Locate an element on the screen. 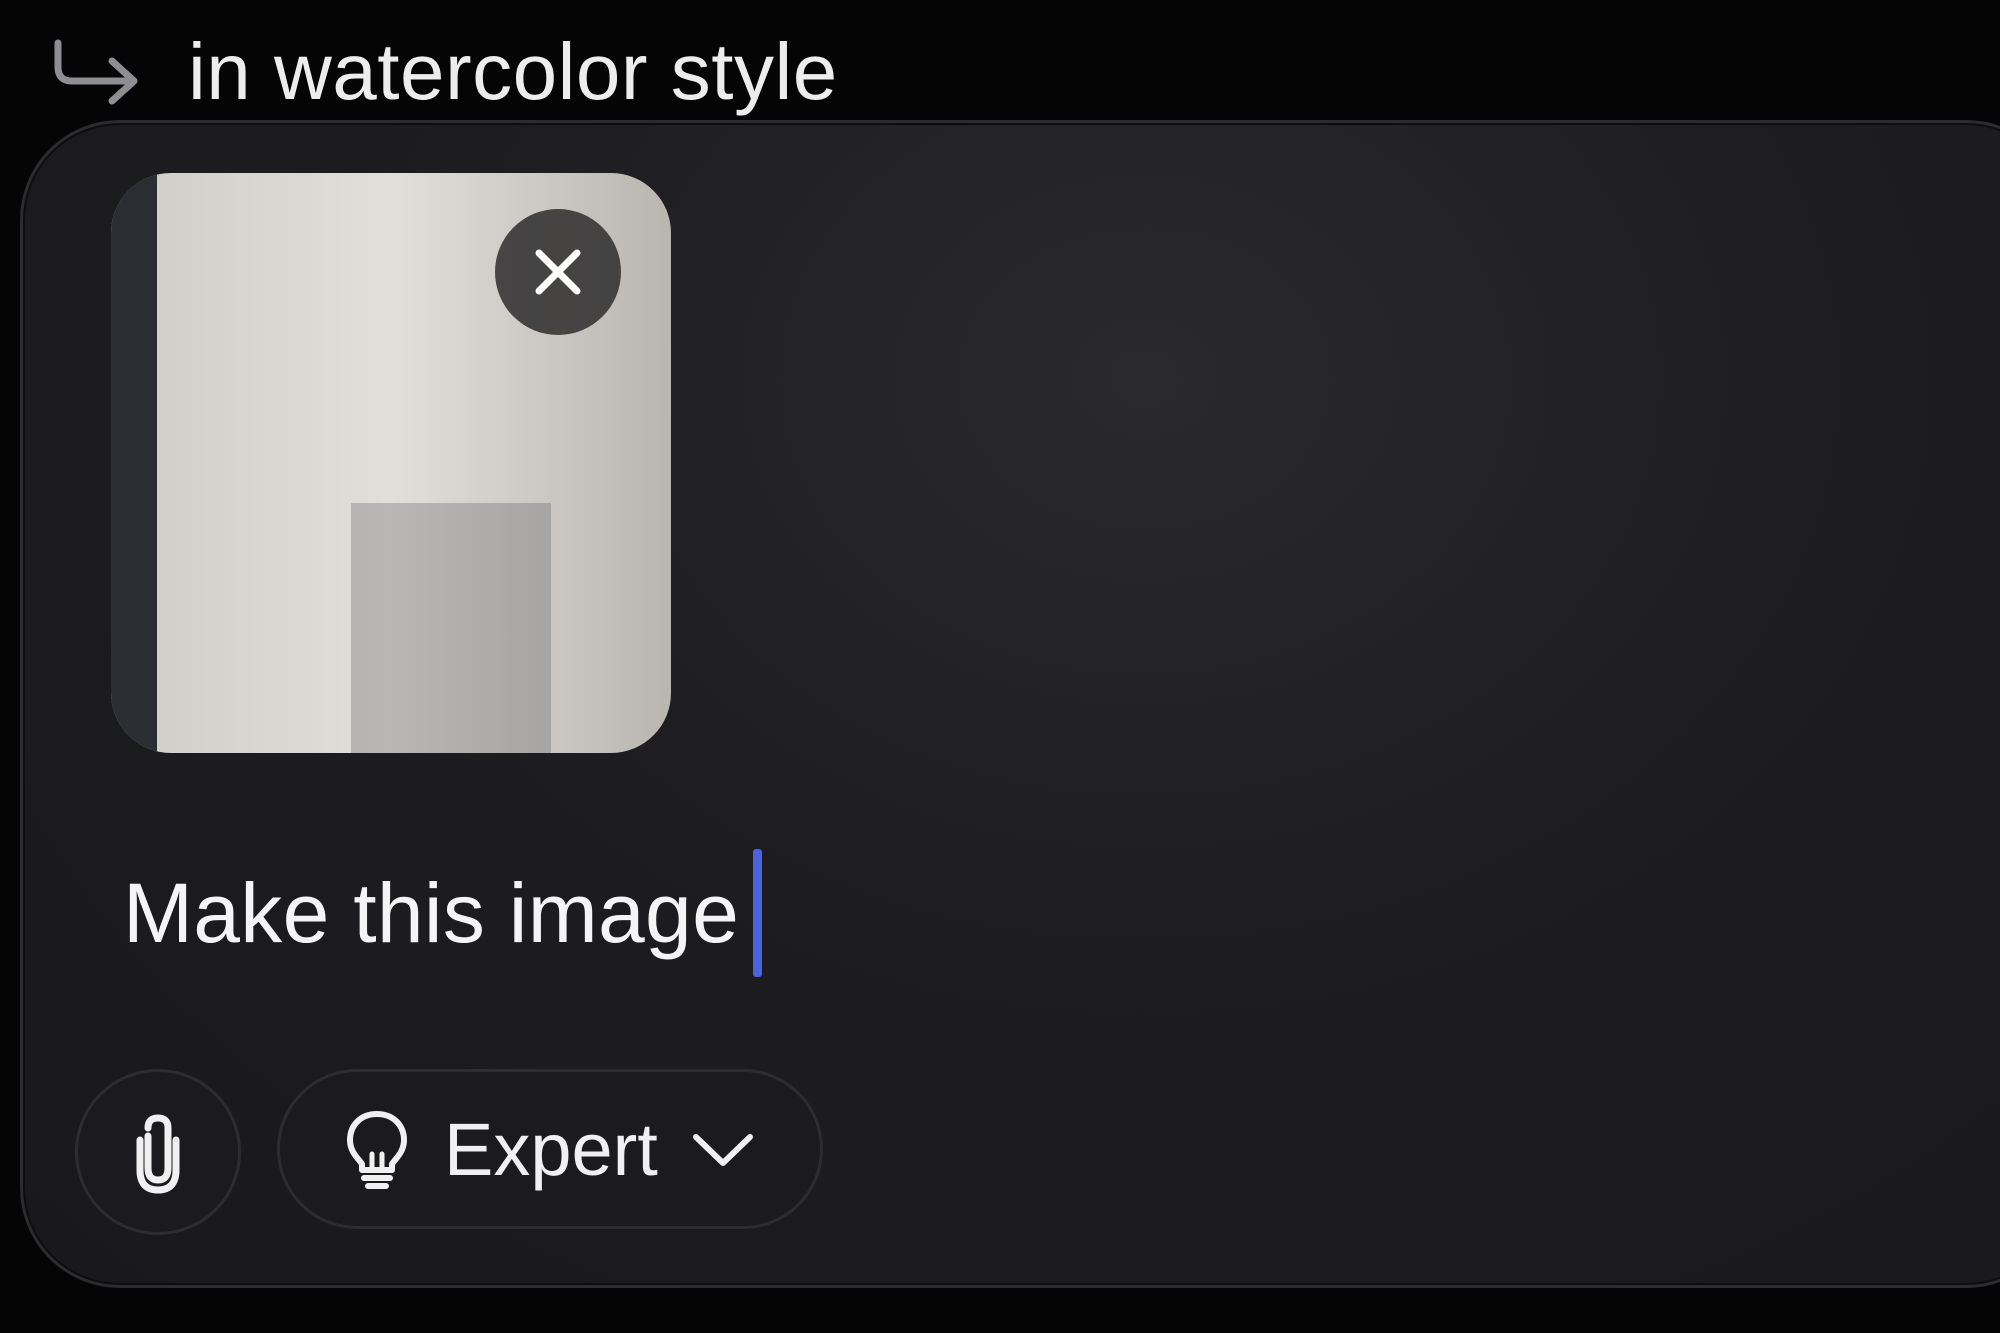 This screenshot has height=1333, width=2000. mode-selector: Expert is located at coordinates (550, 1149).